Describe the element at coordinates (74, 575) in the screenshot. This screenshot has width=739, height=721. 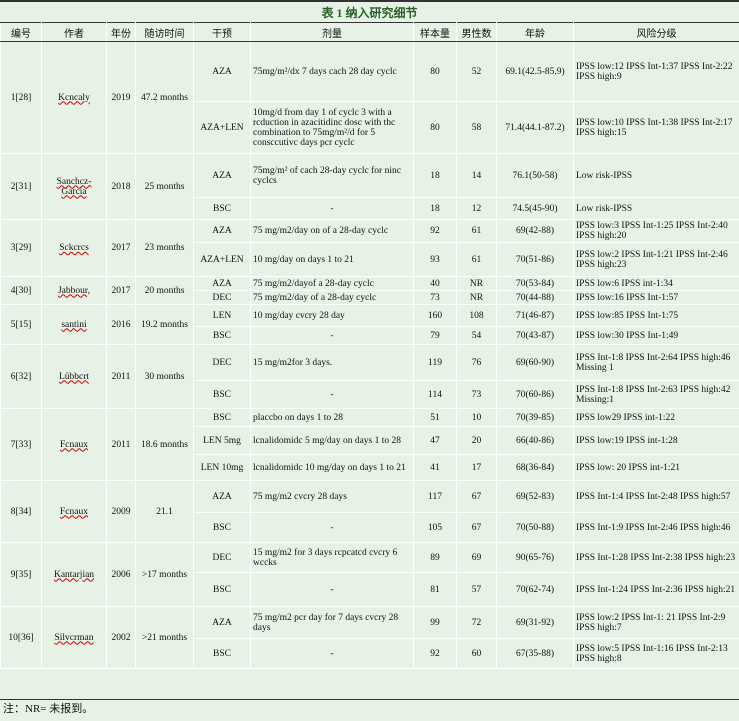
I see `study-author: Kantarjian` at that location.